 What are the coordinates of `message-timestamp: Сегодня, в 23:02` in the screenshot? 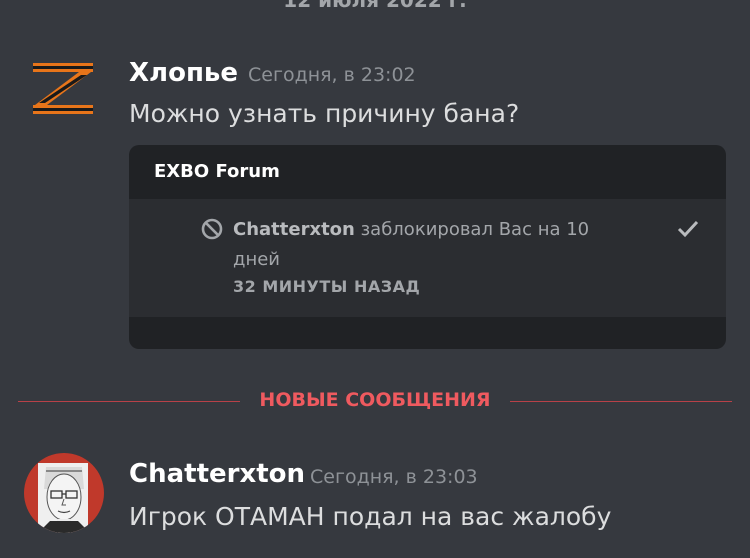 It's located at (332, 75).